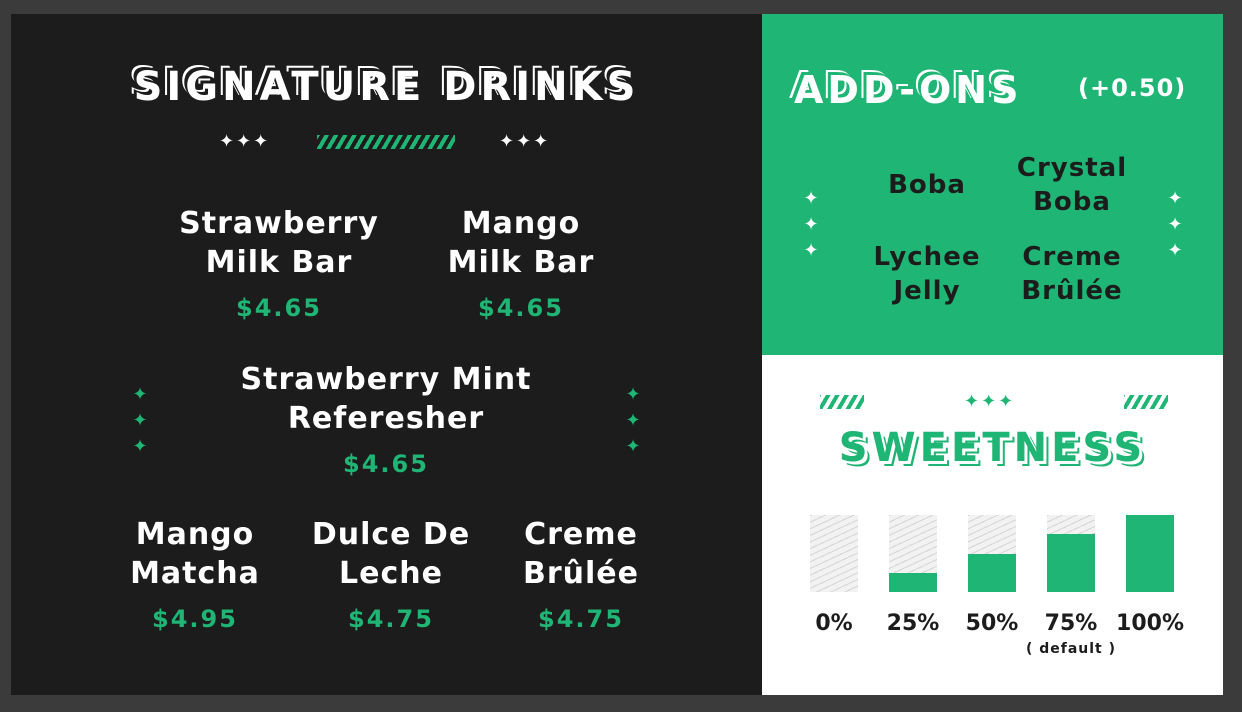 The width and height of the screenshot is (1242, 712). I want to click on drink-name: Strawberry Mint Referesher, so click(386, 399).